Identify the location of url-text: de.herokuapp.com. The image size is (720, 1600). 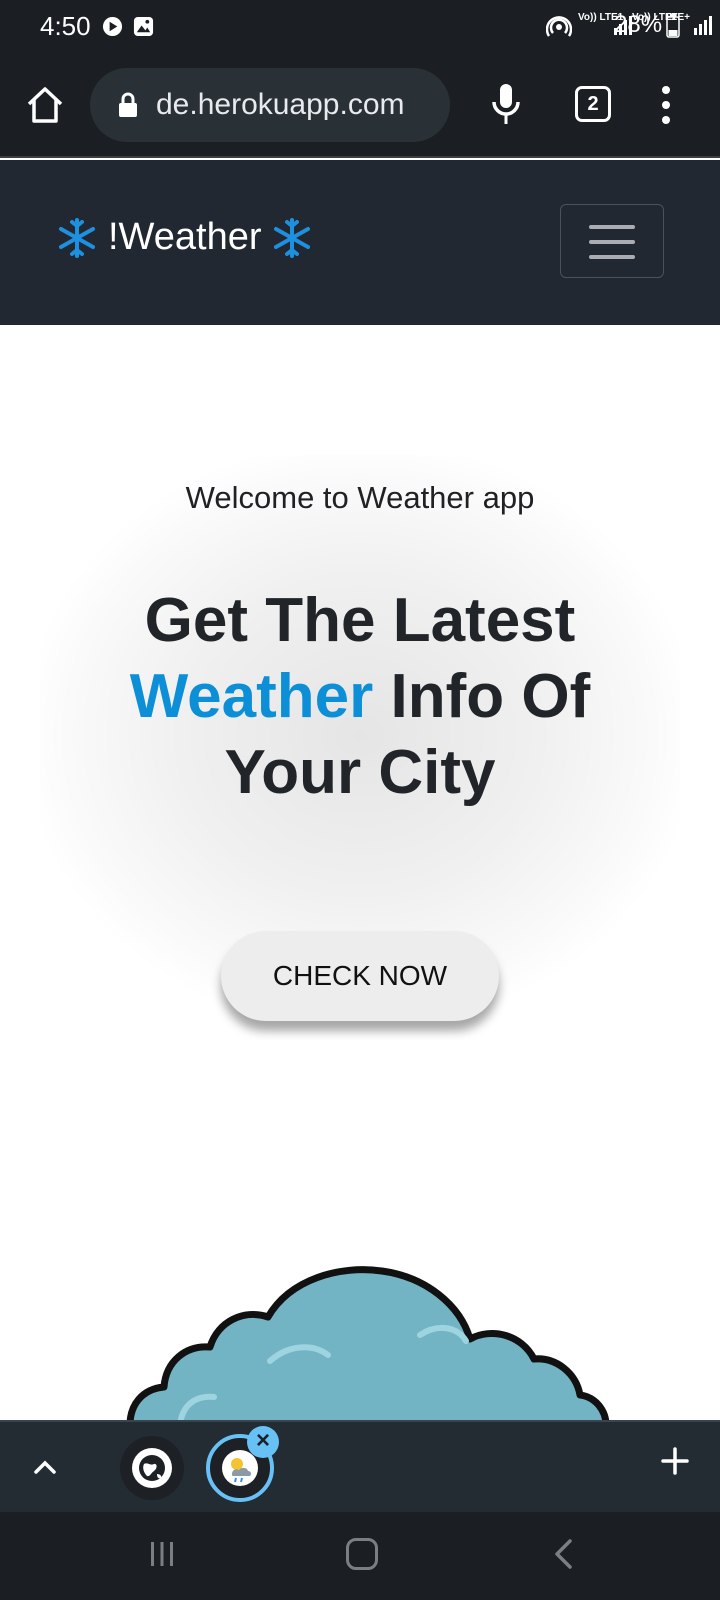
(280, 105).